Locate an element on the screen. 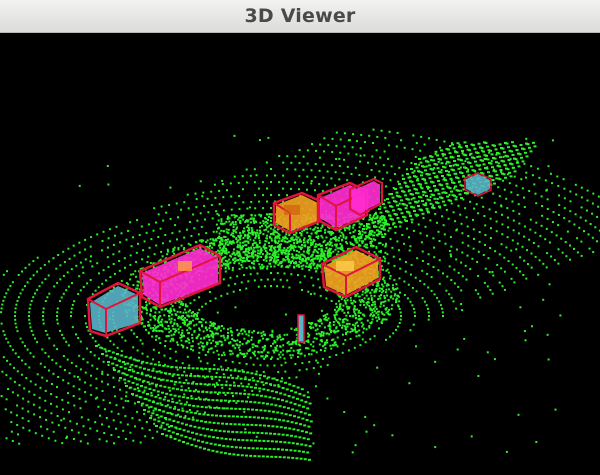  bounding-box-pedestrian is located at coordinates (301, 328).